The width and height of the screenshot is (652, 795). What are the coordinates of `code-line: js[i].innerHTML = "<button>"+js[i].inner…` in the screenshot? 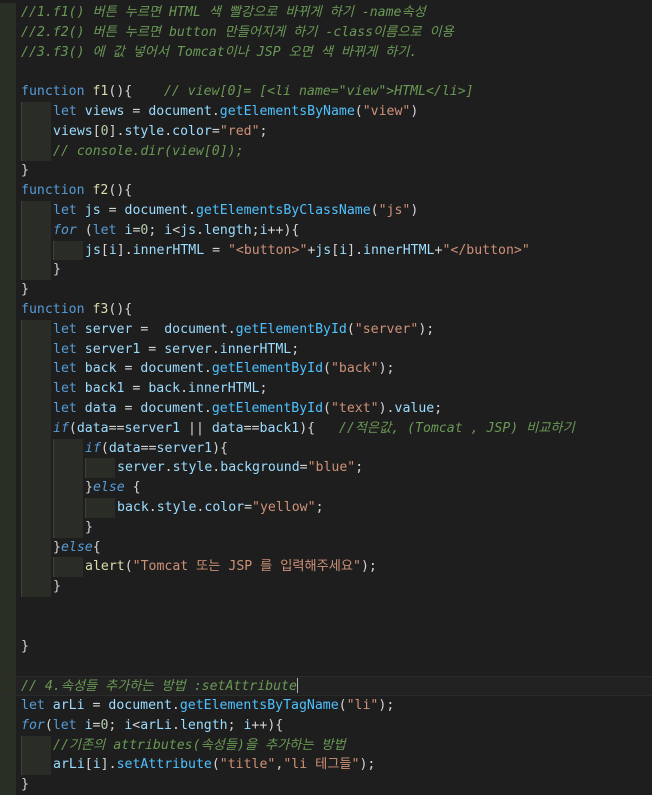 It's located at (326, 250).